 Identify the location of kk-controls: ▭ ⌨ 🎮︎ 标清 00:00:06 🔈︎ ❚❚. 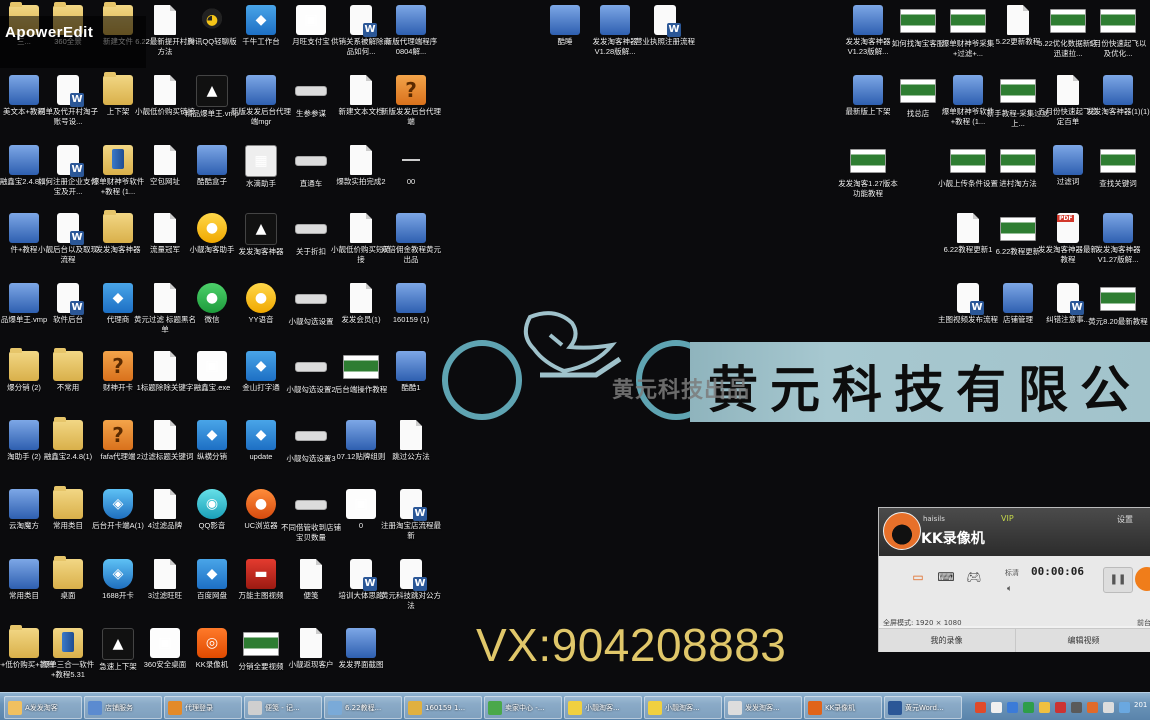
(1014, 591).